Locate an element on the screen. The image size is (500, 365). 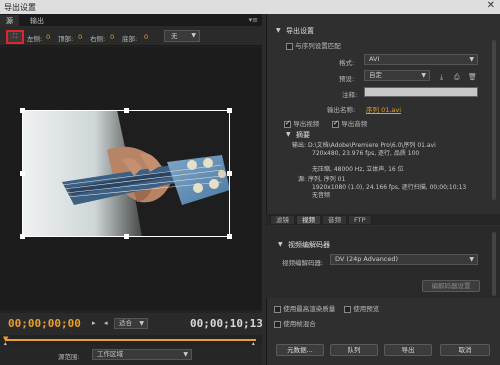
export-video-row: 导出视频 is located at coordinates (301, 123).